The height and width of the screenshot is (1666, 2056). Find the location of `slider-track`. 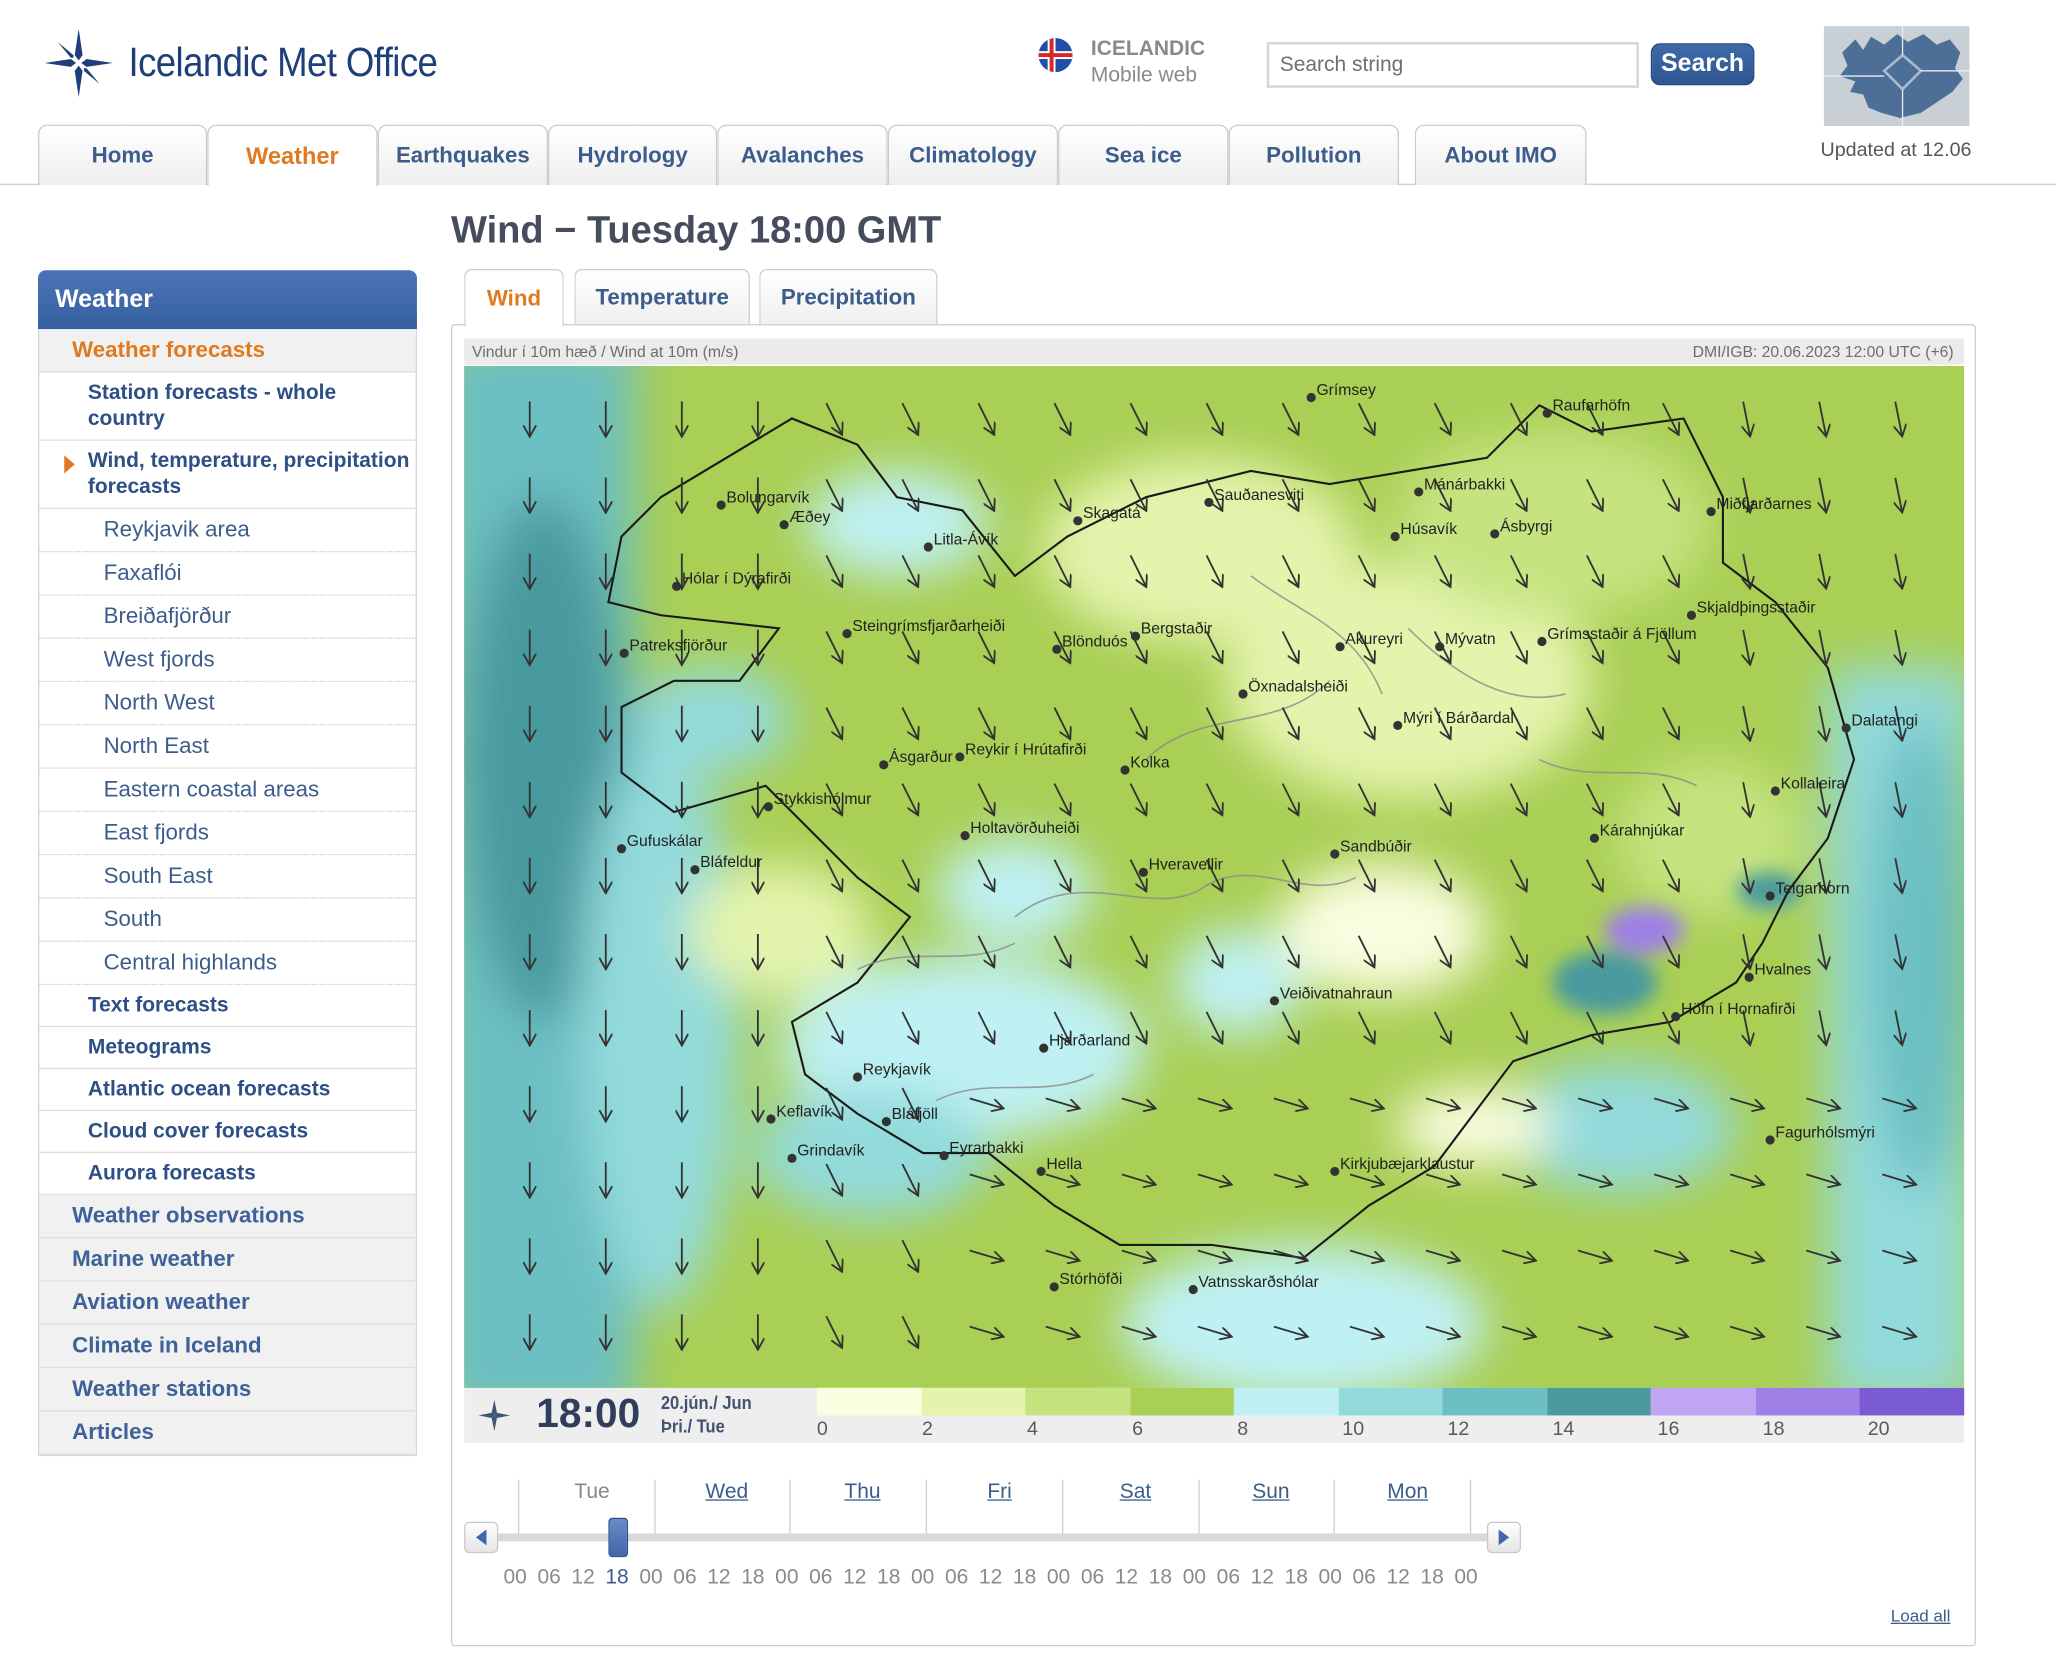

slider-track is located at coordinates (994, 1537).